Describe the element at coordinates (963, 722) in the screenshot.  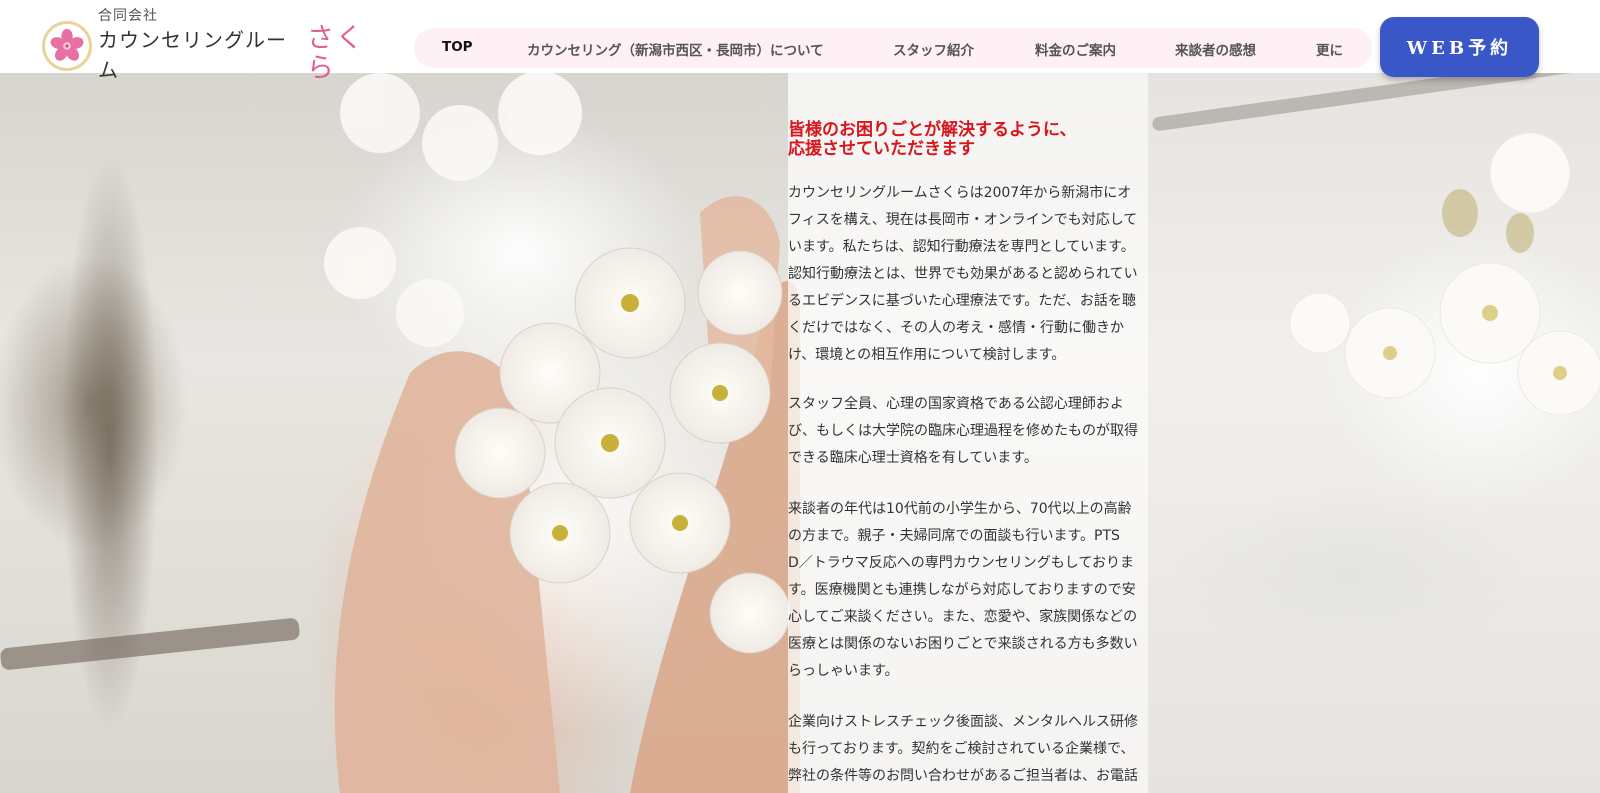
I see `paragraph-line: 企業向けストレスチェック後面談、メンタルヘルス研修` at that location.